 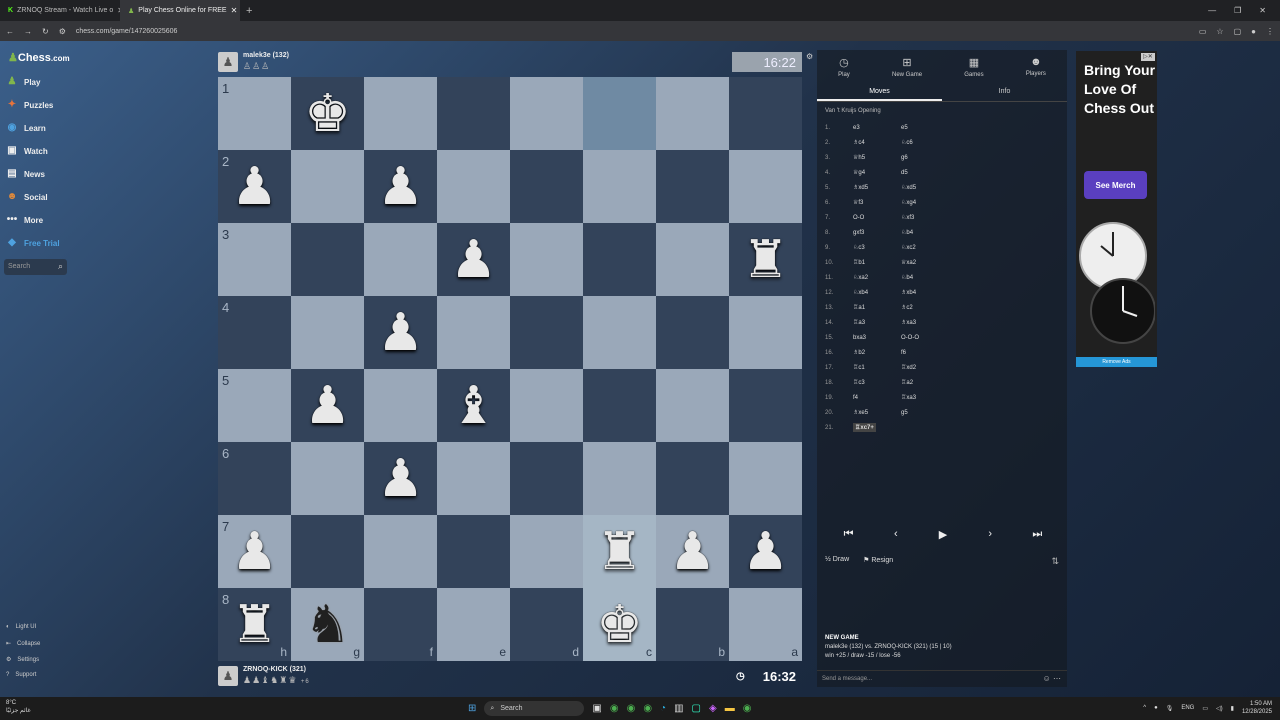 I want to click on sidebar-item-puzzles: ✦ Puzzles, so click(x=30, y=105).